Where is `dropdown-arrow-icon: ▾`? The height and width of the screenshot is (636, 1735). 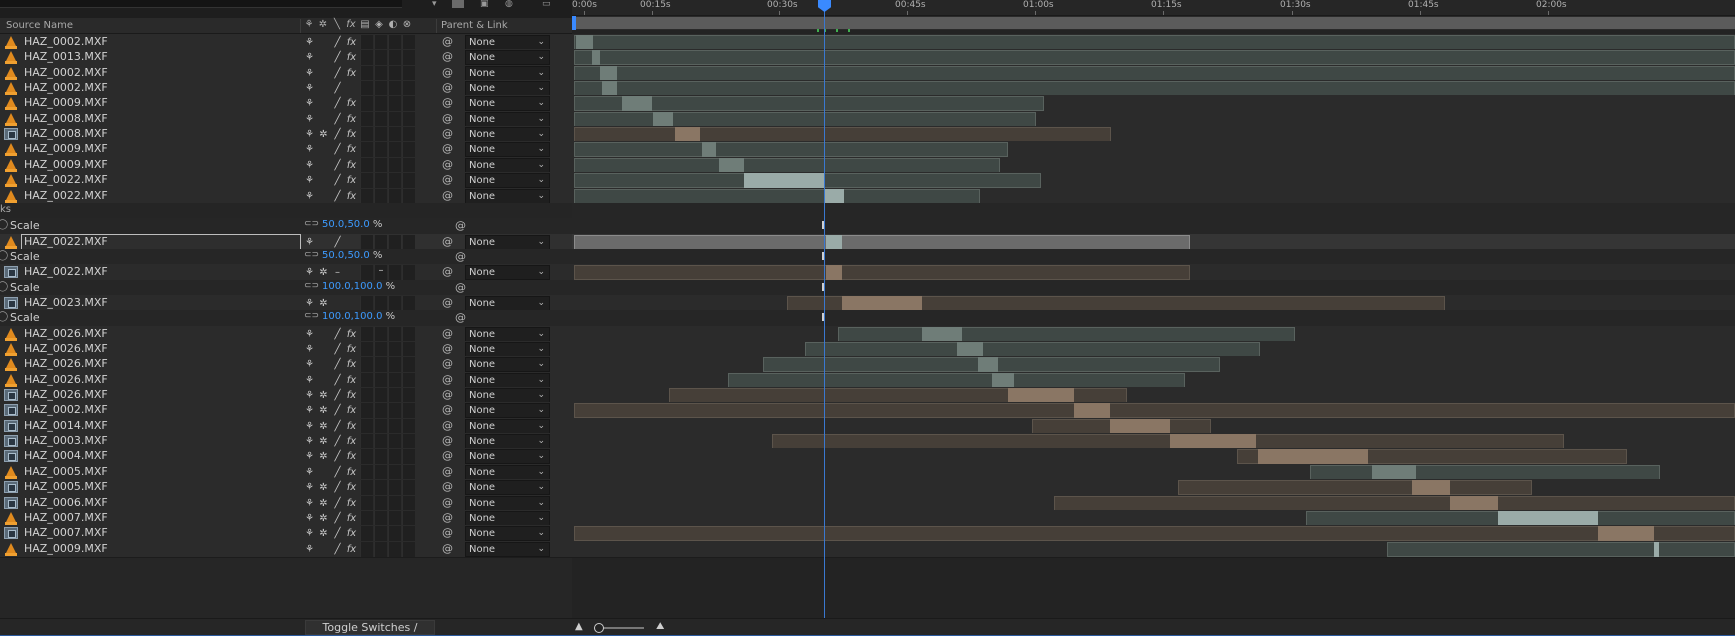 dropdown-arrow-icon: ▾ is located at coordinates (434, 4).